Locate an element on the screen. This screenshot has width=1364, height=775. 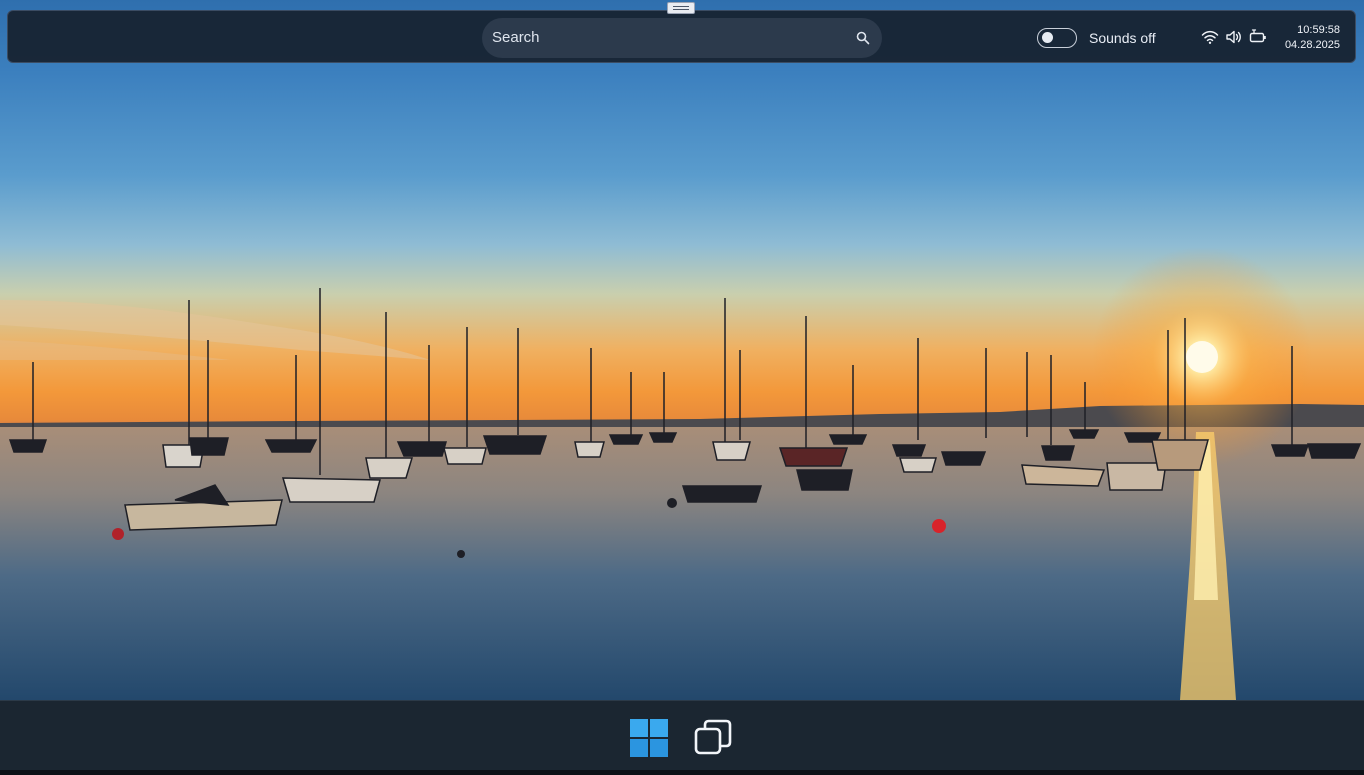
start-button is located at coordinates (649, 738).